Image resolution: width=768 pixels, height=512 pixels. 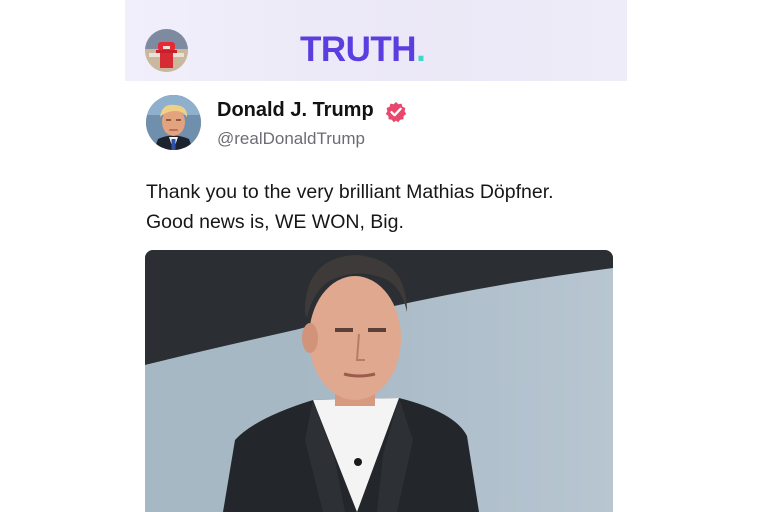 I want to click on author-name: Donald J. Trump, so click(x=295, y=110).